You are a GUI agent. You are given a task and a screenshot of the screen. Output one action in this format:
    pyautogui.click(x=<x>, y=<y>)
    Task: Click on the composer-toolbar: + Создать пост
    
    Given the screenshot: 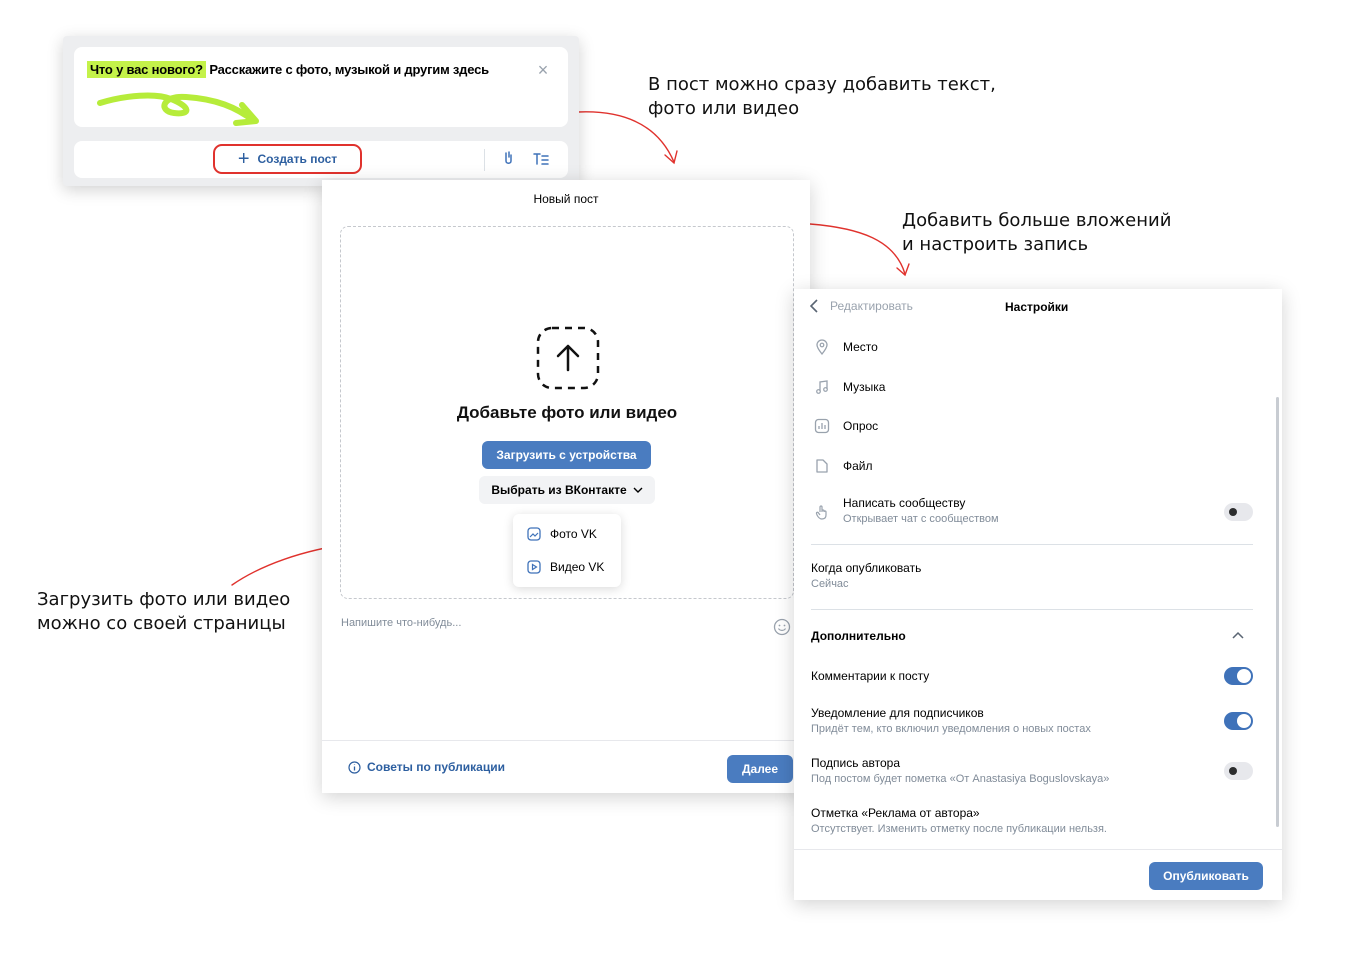 What is the action you would take?
    pyautogui.click(x=321, y=159)
    